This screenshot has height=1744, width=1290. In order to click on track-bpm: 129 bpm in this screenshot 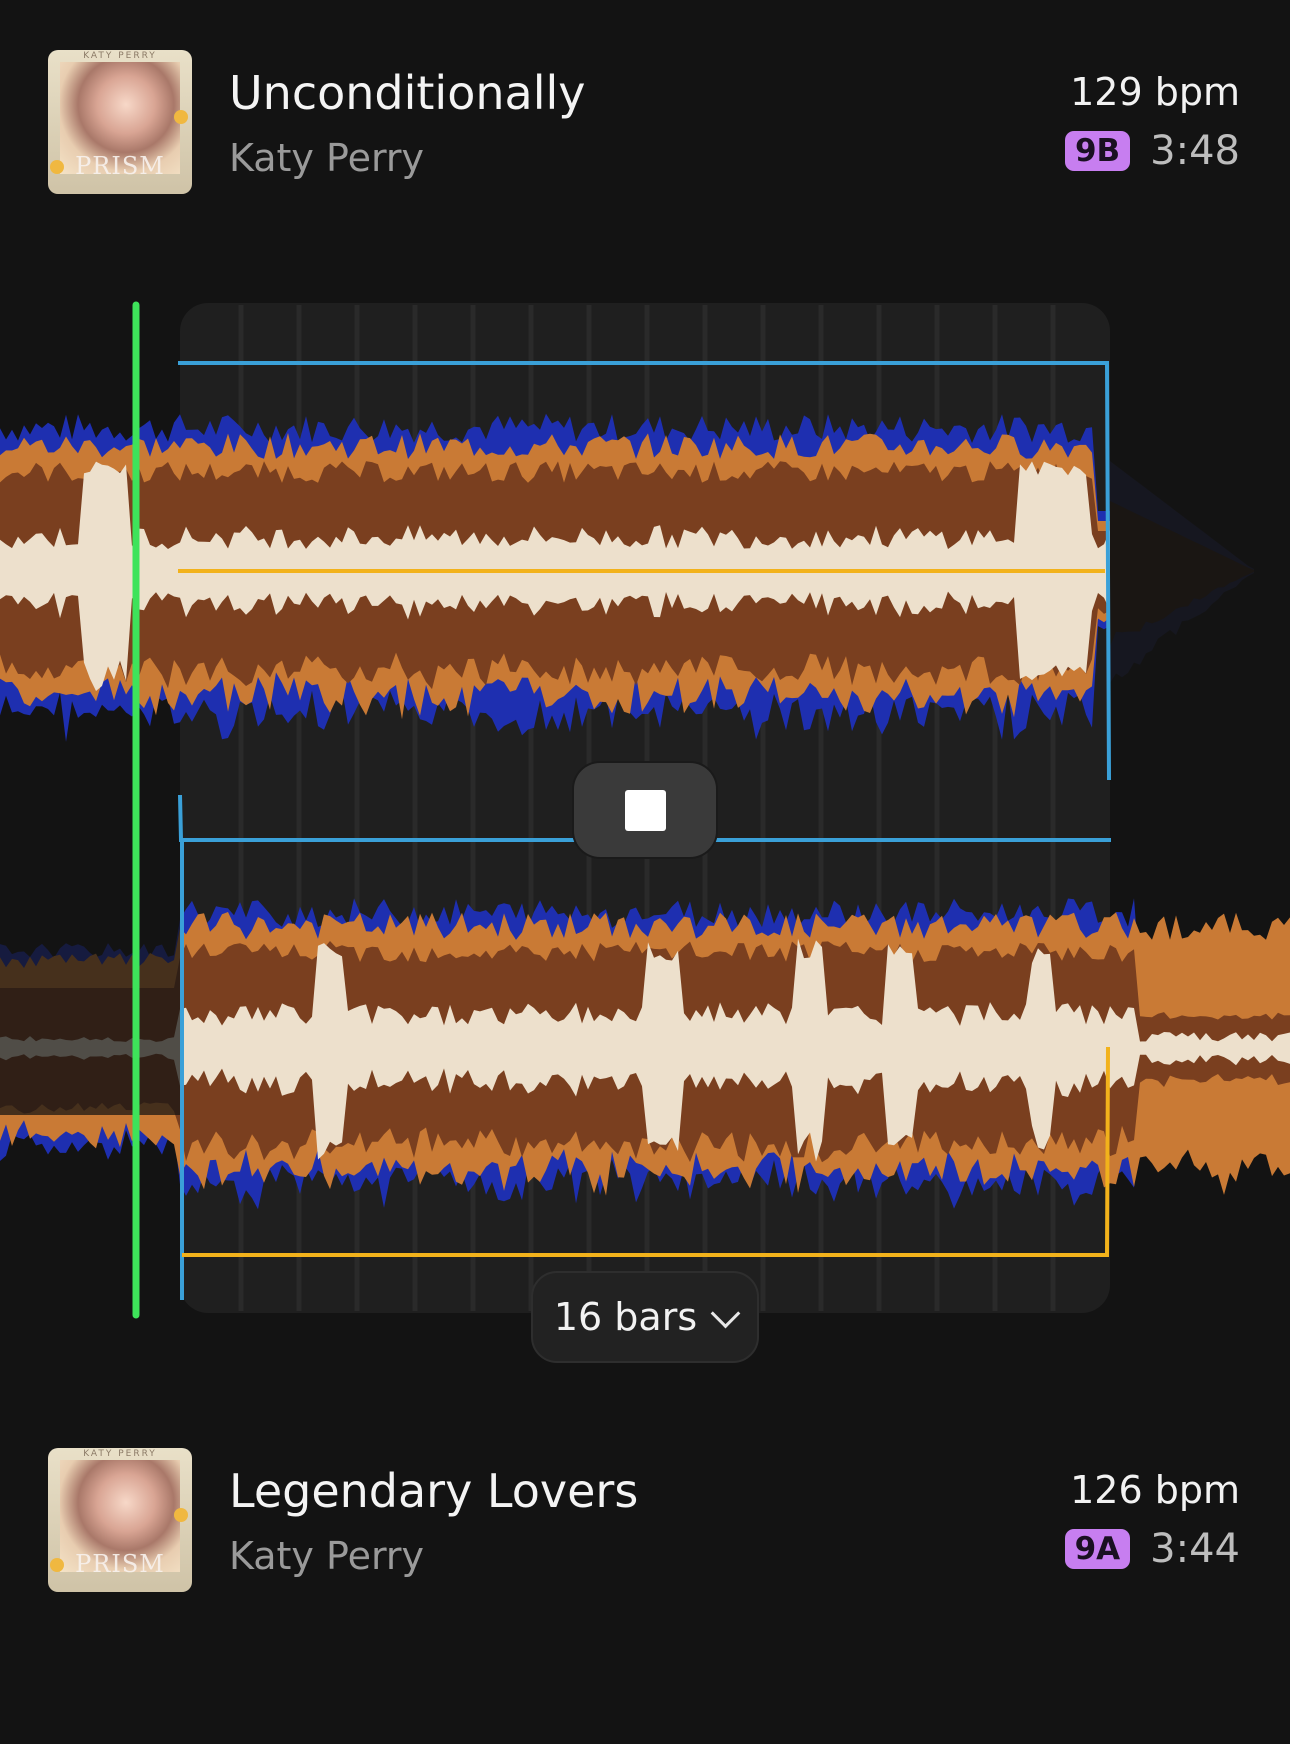, I will do `click(1155, 92)`.